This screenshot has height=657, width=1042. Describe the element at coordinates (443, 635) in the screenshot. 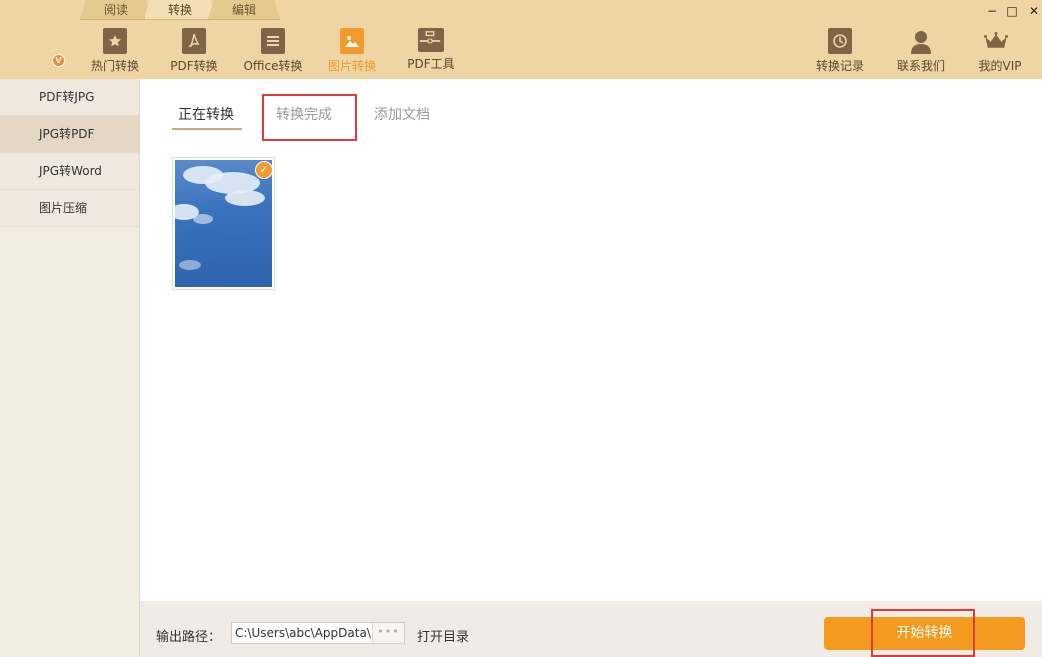

I see `open-directory-link: 打开目录` at that location.